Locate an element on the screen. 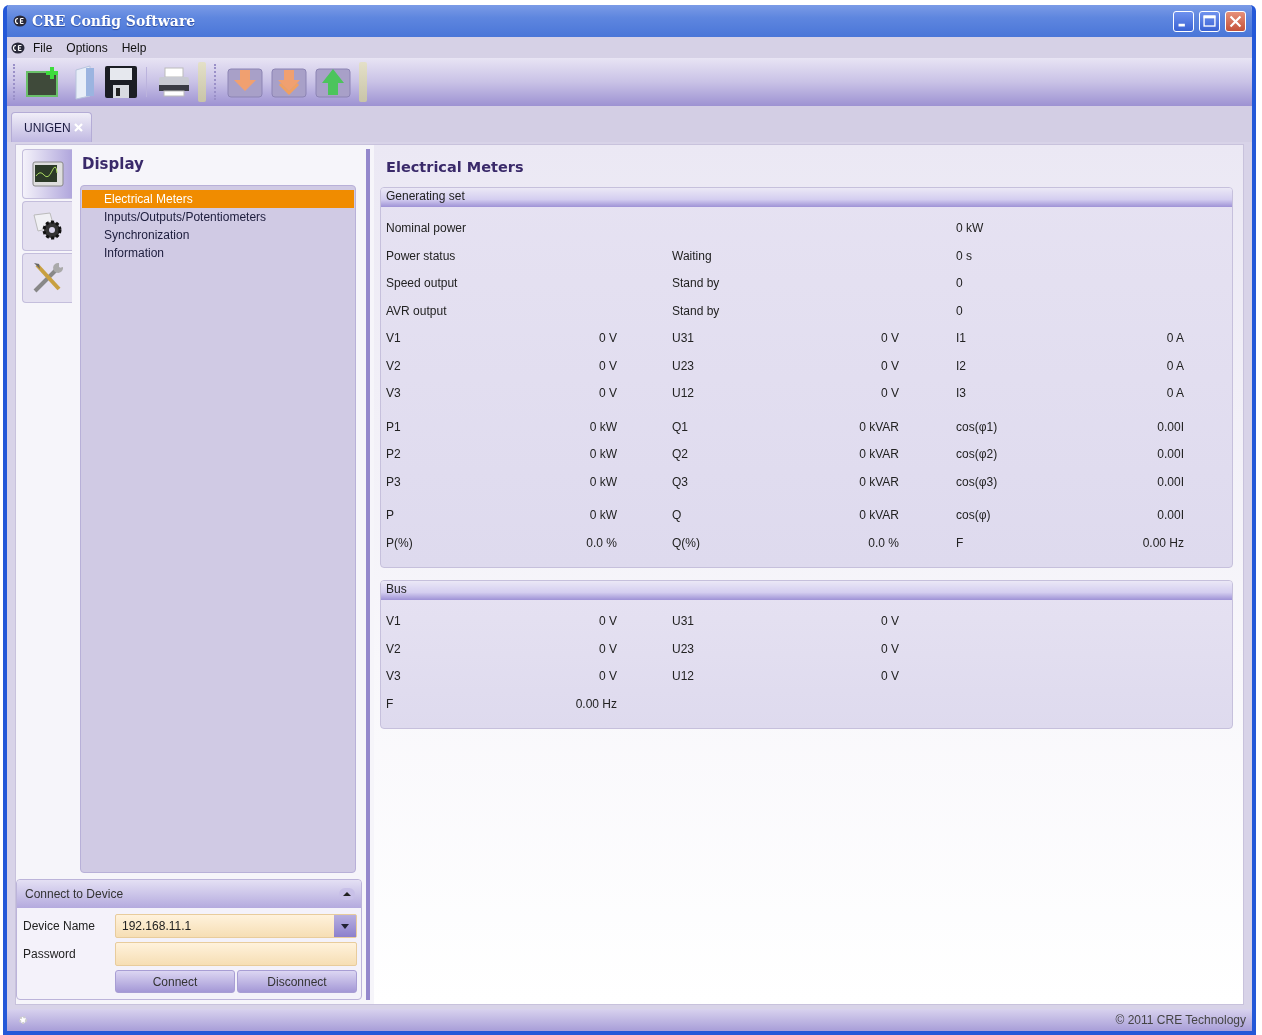 The width and height of the screenshot is (1262, 1035). meter-value: 0 s is located at coordinates (964, 256).